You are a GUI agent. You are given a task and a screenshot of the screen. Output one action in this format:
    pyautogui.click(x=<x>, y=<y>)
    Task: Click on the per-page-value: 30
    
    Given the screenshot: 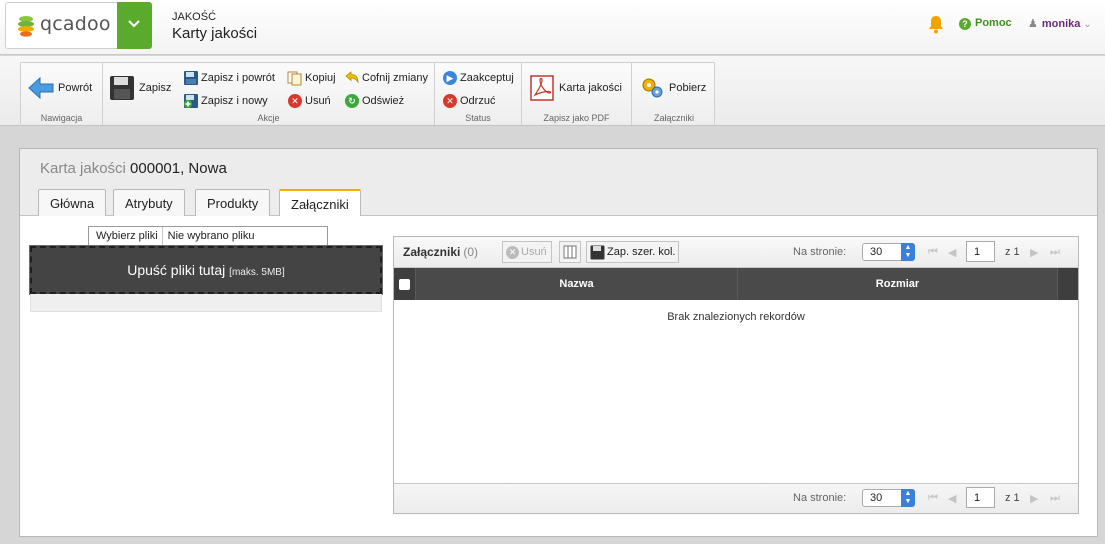 What is the action you would take?
    pyautogui.click(x=876, y=252)
    